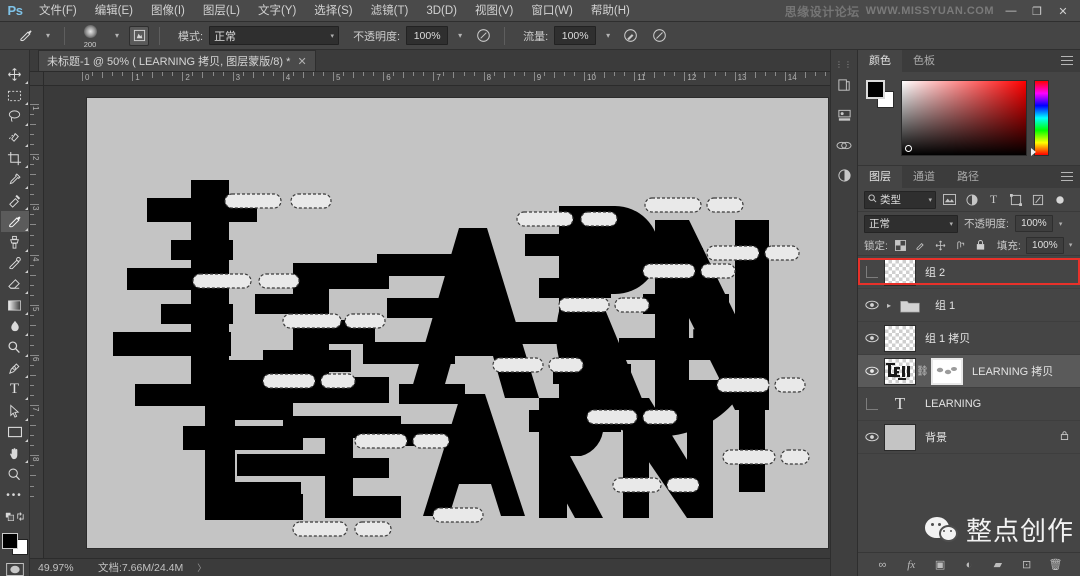  What do you see at coordinates (1067, 62) in the screenshot?
I see `color-panel-menu-icon` at bounding box center [1067, 62].